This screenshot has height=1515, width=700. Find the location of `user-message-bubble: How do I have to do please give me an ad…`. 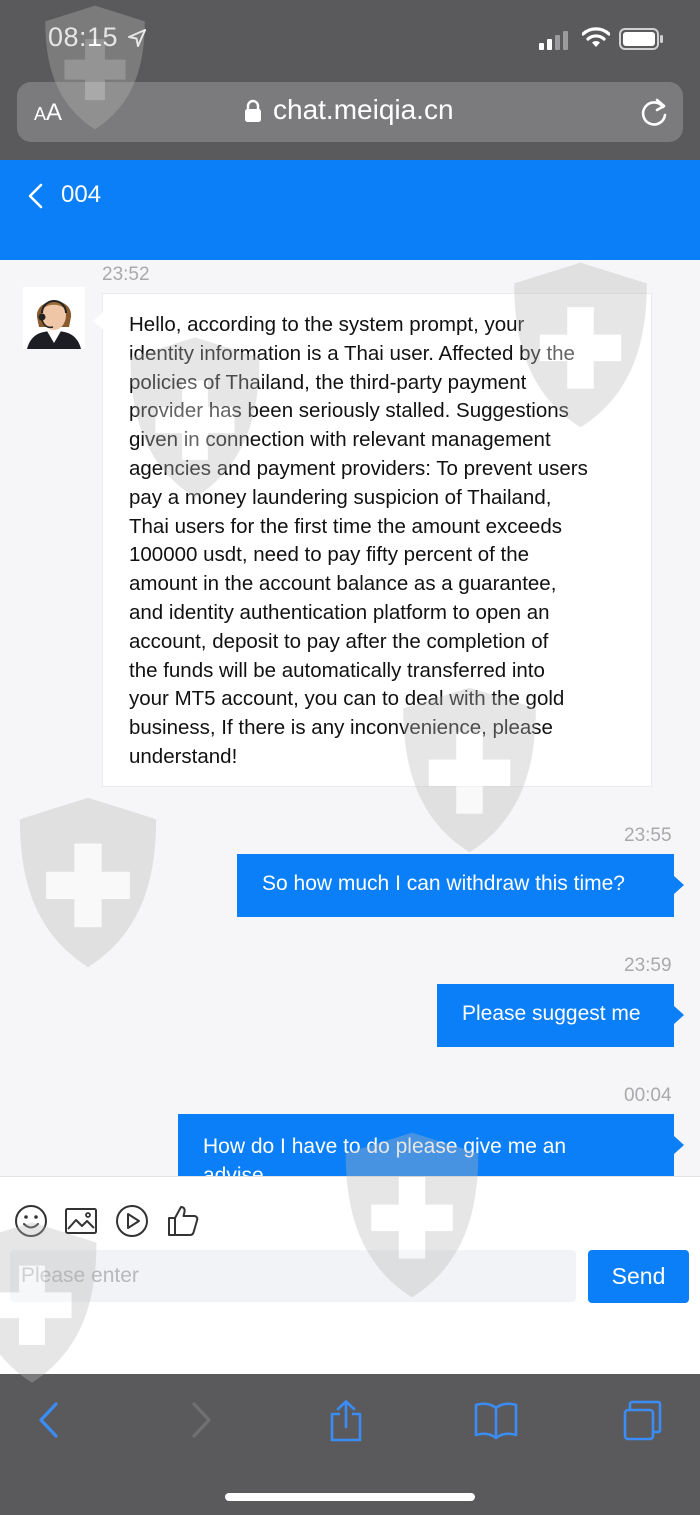

user-message-bubble: How do I have to do please give me an ad… is located at coordinates (431, 1145).